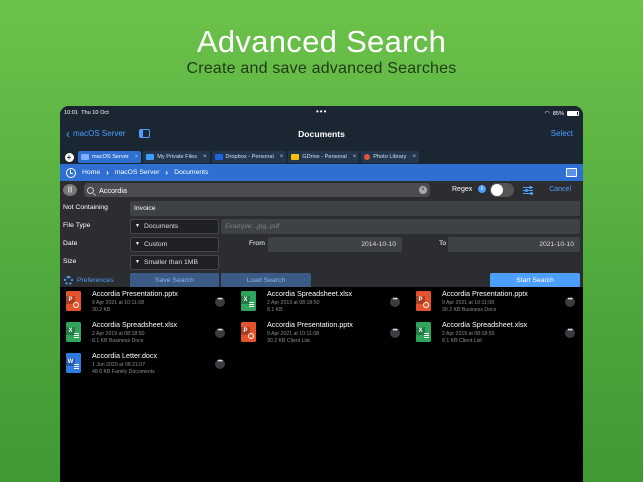 The height and width of the screenshot is (482, 643). I want to click on file-date: 9 Apr 2021 at 10:11:08, so click(468, 303).